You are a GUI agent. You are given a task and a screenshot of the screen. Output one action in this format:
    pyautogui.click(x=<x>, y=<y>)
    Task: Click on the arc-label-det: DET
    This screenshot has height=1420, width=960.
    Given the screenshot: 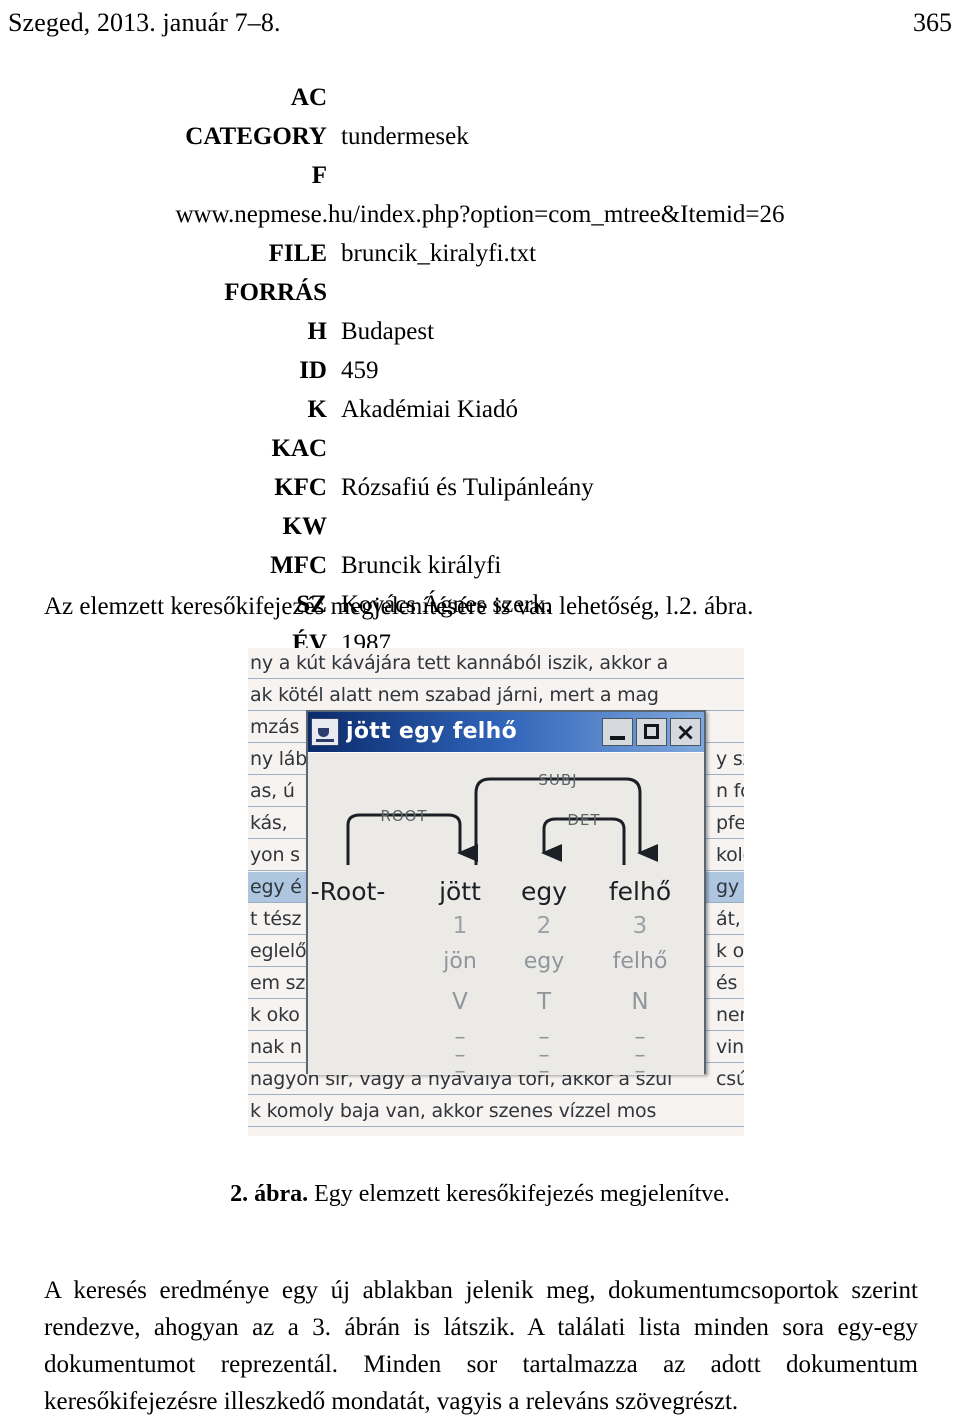 What is the action you would take?
    pyautogui.click(x=583, y=820)
    